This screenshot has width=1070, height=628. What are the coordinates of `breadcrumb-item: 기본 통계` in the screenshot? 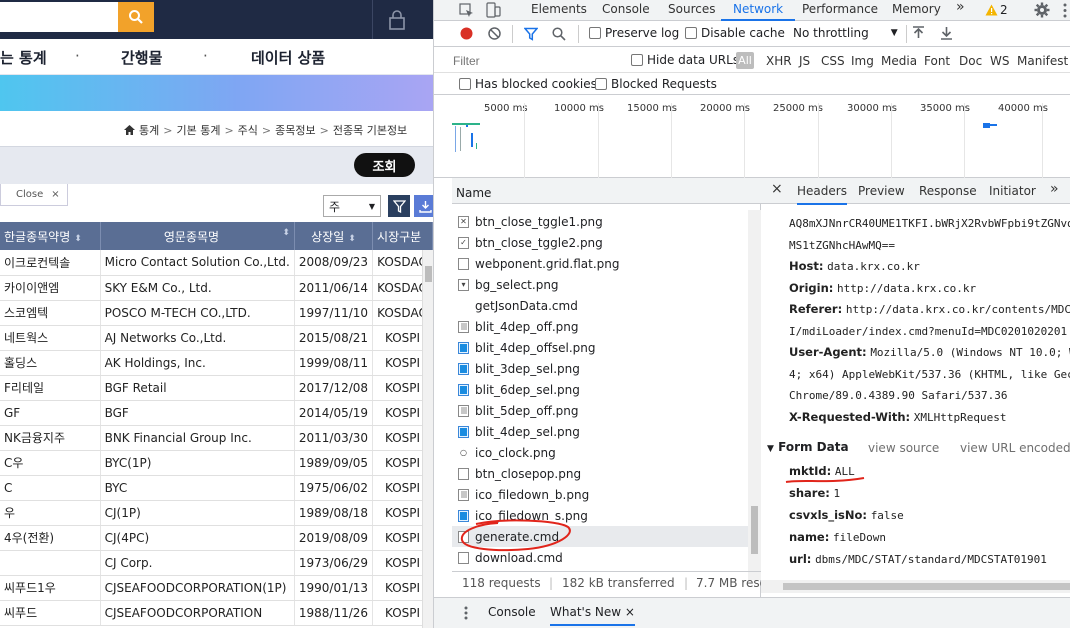 It's located at (198, 130).